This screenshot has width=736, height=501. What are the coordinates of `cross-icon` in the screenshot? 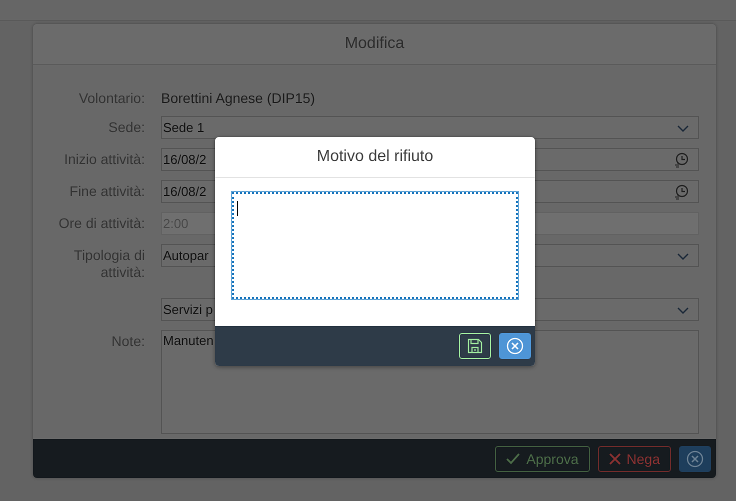 It's located at (614, 458).